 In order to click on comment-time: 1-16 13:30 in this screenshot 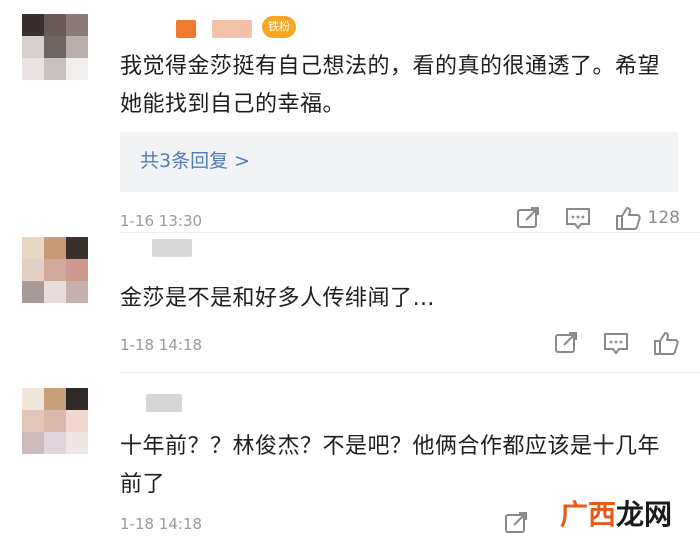, I will do `click(161, 221)`.